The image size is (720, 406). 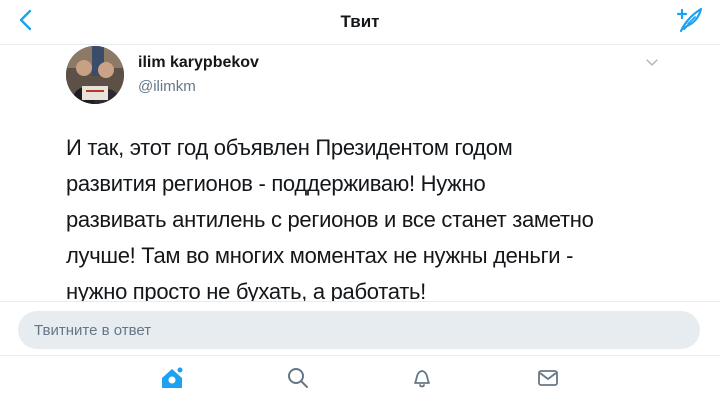 I want to click on notifications-bell-icon, so click(x=422, y=380).